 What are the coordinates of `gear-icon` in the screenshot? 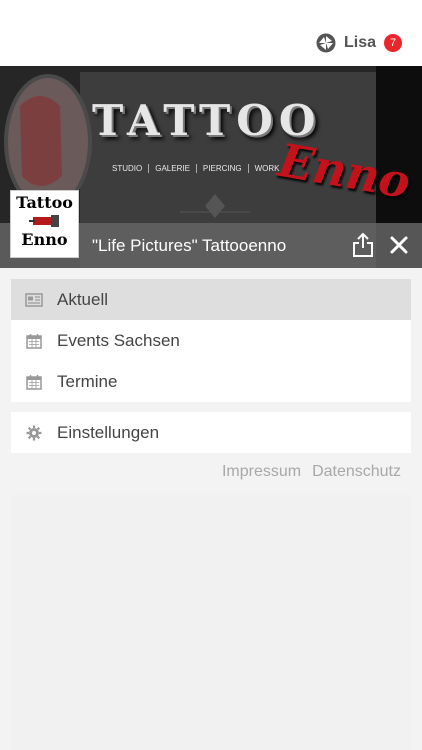 It's located at (34, 433).